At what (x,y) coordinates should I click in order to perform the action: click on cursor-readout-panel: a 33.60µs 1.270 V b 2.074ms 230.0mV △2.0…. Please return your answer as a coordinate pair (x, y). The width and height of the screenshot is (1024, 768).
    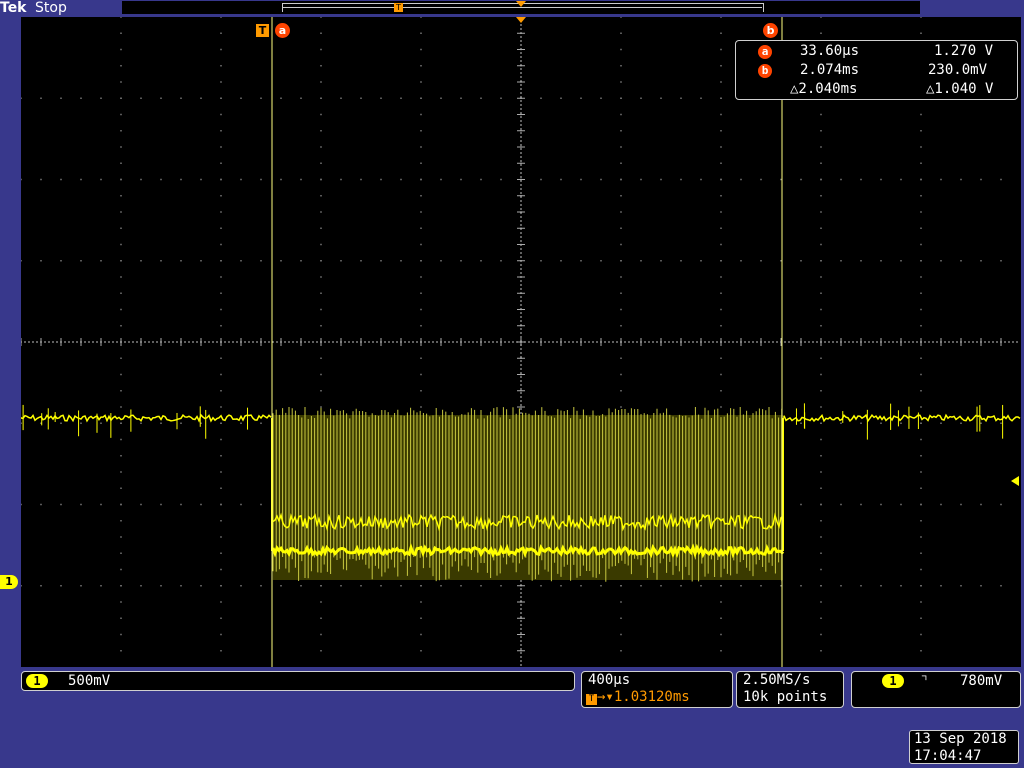
    Looking at the image, I should click on (876, 70).